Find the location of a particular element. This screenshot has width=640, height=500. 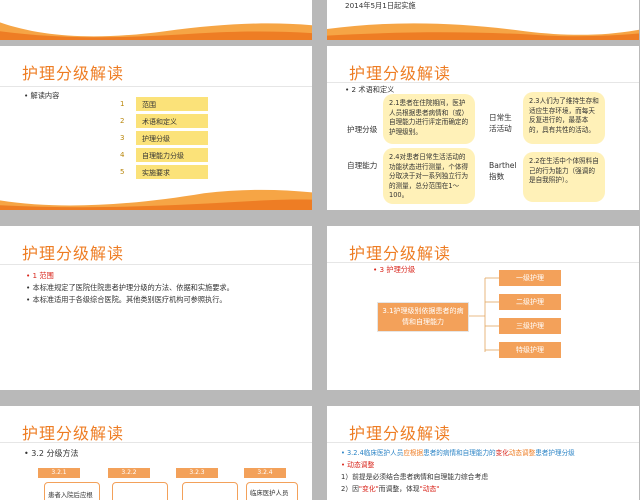

tab-3-2-2-label: 3.2.2 is located at coordinates (129, 472).